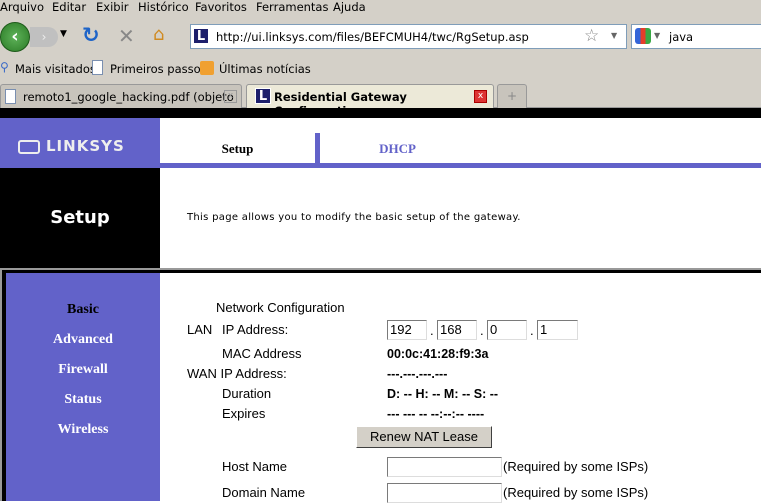  Describe the element at coordinates (370, 101) in the screenshot. I see `tab-linksys: L Residential Gateway Configuration: x` at that location.